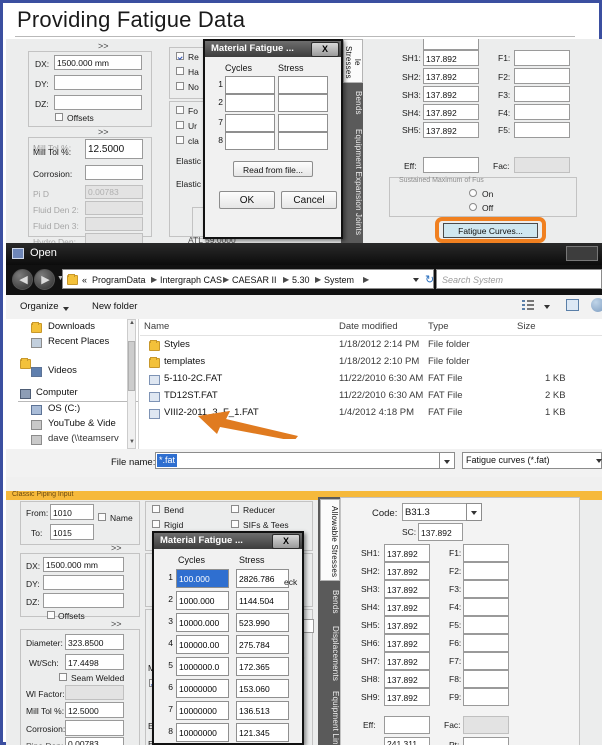 The width and height of the screenshot is (602, 745). What do you see at coordinates (51, 615) in the screenshot?
I see `bottom-offsets-checkbox` at bounding box center [51, 615].